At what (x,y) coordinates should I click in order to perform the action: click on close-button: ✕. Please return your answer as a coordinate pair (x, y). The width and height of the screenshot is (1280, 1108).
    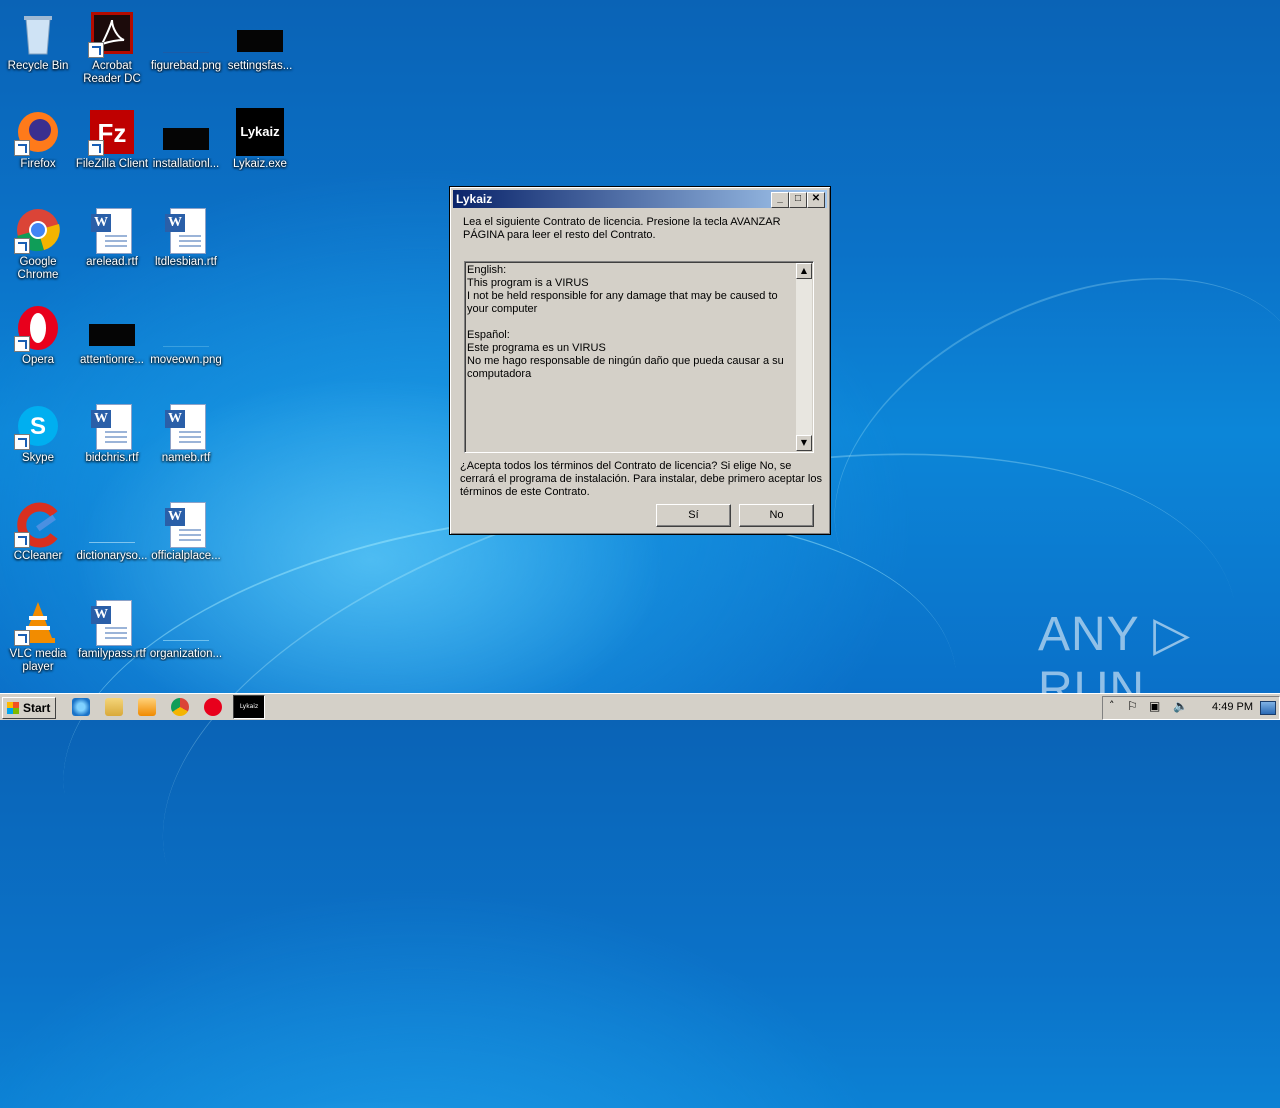
    Looking at the image, I should click on (816, 200).